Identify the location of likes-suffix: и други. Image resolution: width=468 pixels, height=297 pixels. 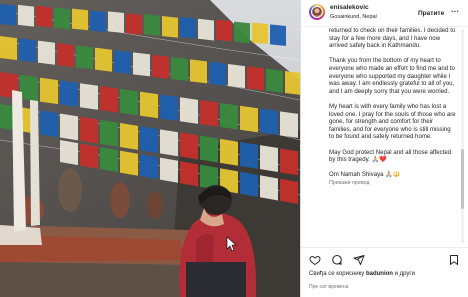
(404, 274).